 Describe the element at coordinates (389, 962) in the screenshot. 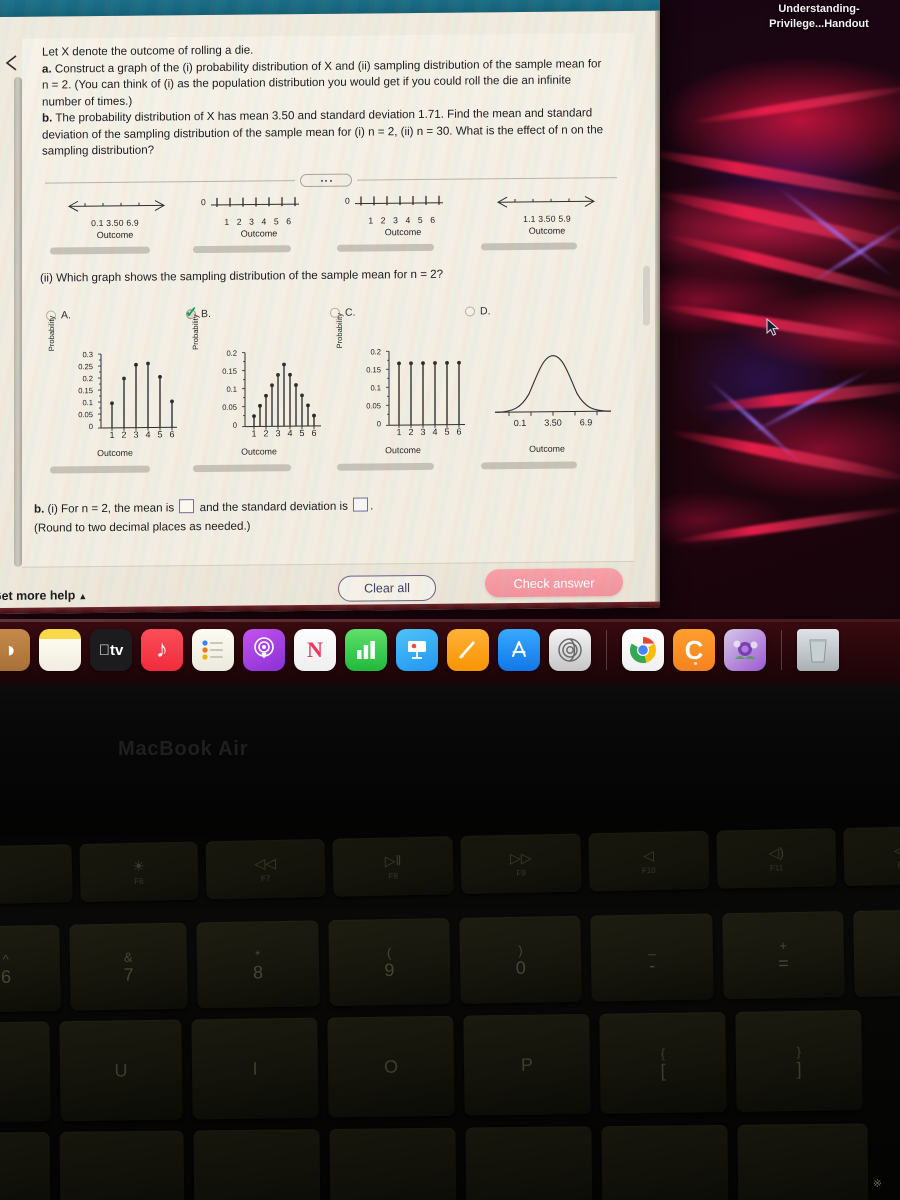

I see `key-9: ( 9` at that location.